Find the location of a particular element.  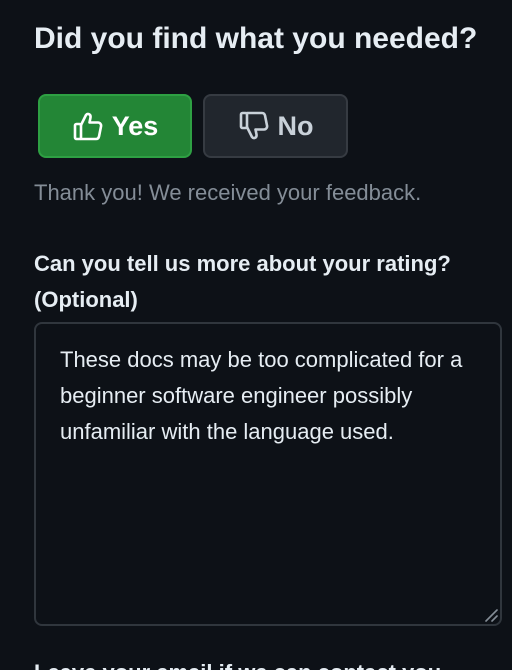

optional-label: (Optional) is located at coordinates (86, 299).